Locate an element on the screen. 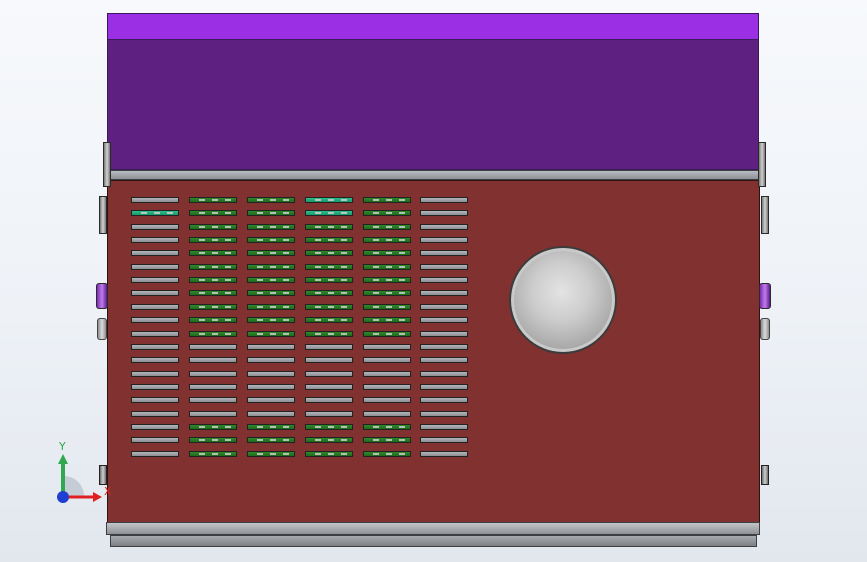 The width and height of the screenshot is (867, 562). right-latch-upper is located at coordinates (762, 164).